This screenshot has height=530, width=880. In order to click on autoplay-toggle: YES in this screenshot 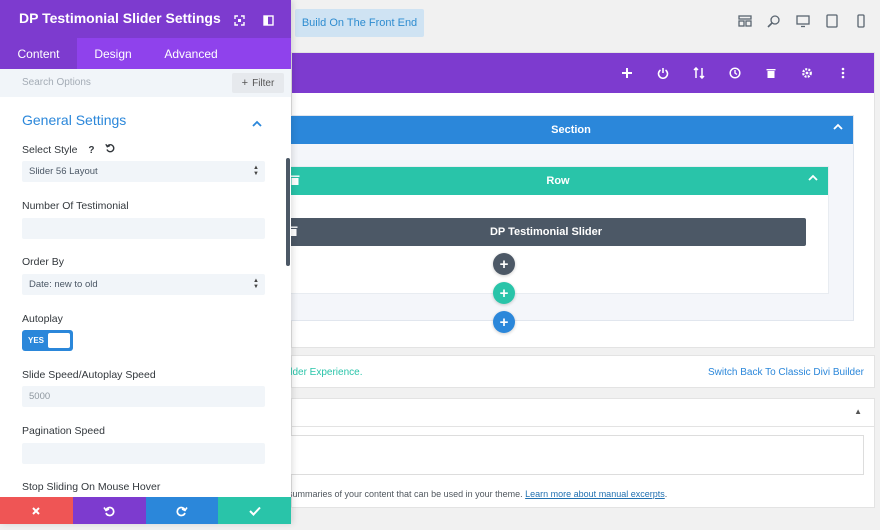, I will do `click(47, 340)`.